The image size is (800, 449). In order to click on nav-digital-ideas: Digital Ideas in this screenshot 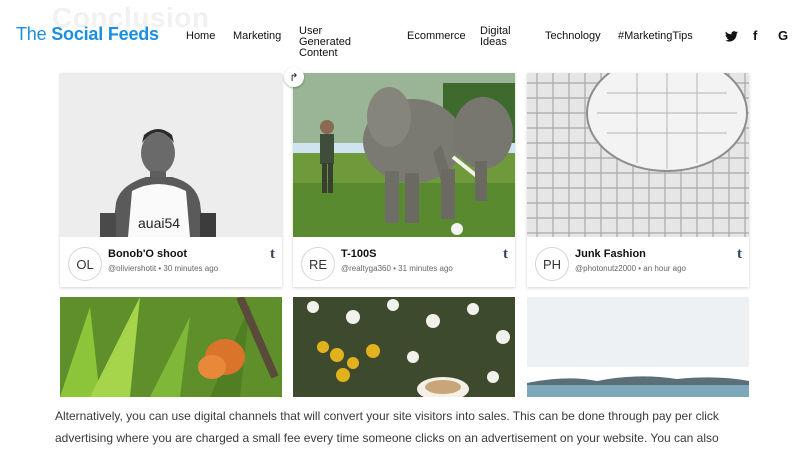, I will do `click(501, 37)`.